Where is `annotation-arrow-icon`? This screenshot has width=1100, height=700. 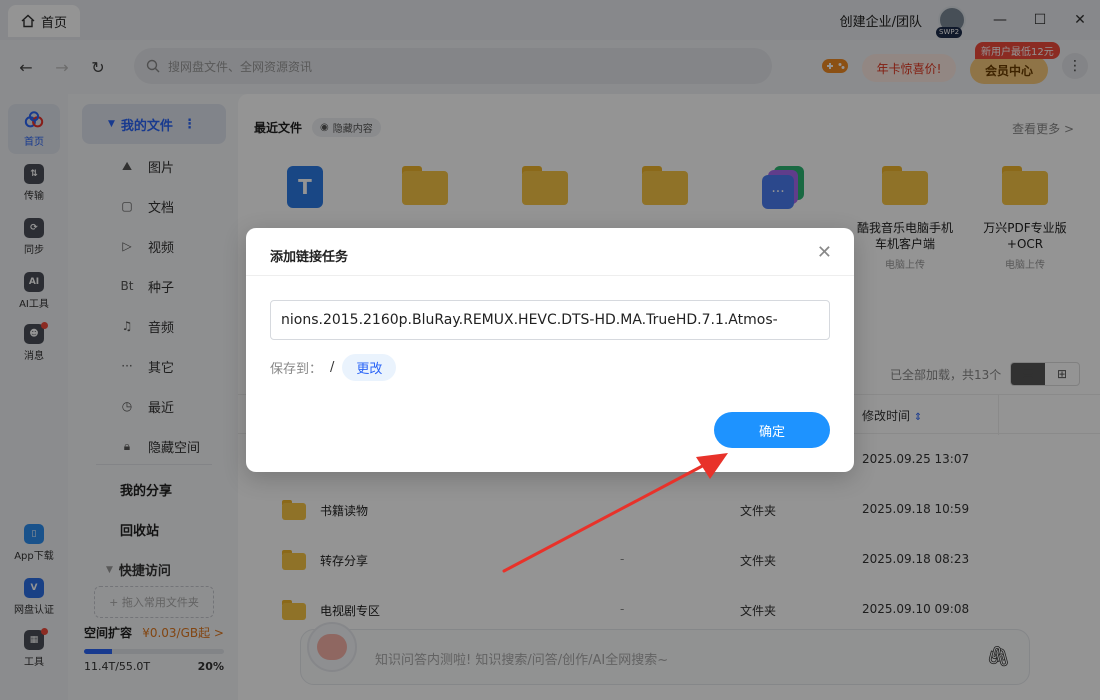
annotation-arrow-icon is located at coordinates (615, 513).